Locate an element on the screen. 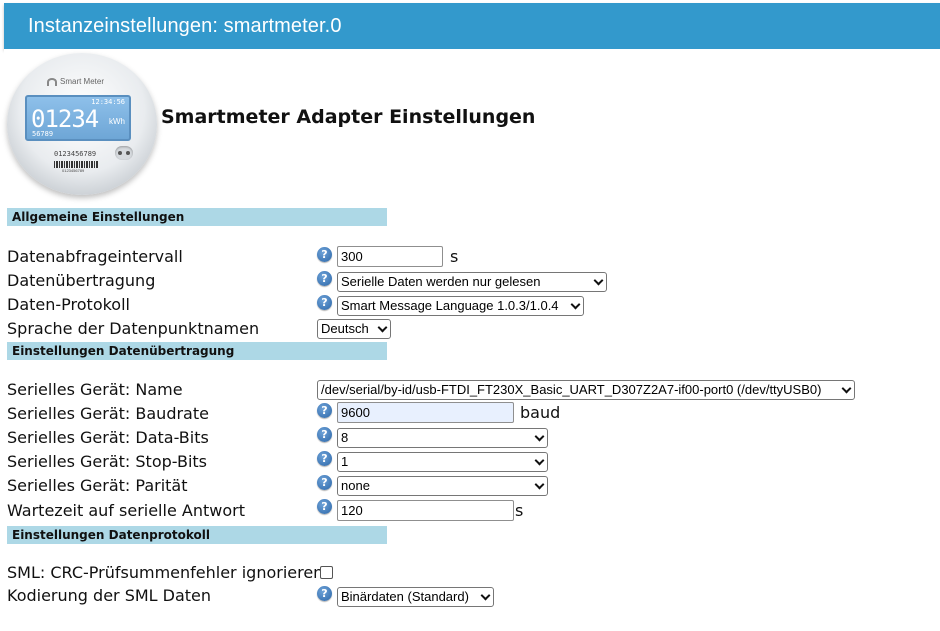 The image size is (940, 631). parity-label: Serielles Gerät: Parität is located at coordinates (97, 485).